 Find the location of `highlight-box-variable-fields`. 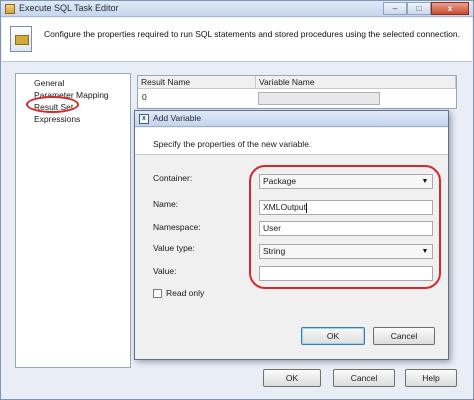

highlight-box-variable-fields is located at coordinates (345, 227).